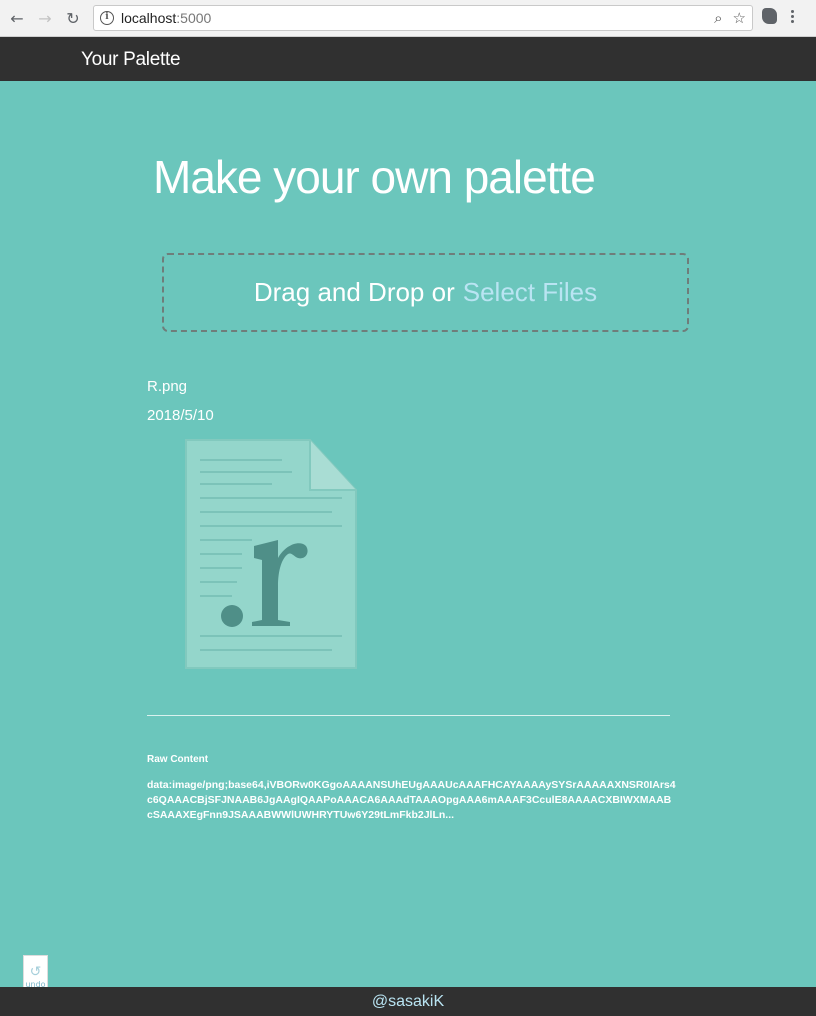 Image resolution: width=816 pixels, height=1016 pixels. I want to click on browser-toolbar: ← → ↻ i localhost:5000 ⌕ ☆, so click(408, 18).